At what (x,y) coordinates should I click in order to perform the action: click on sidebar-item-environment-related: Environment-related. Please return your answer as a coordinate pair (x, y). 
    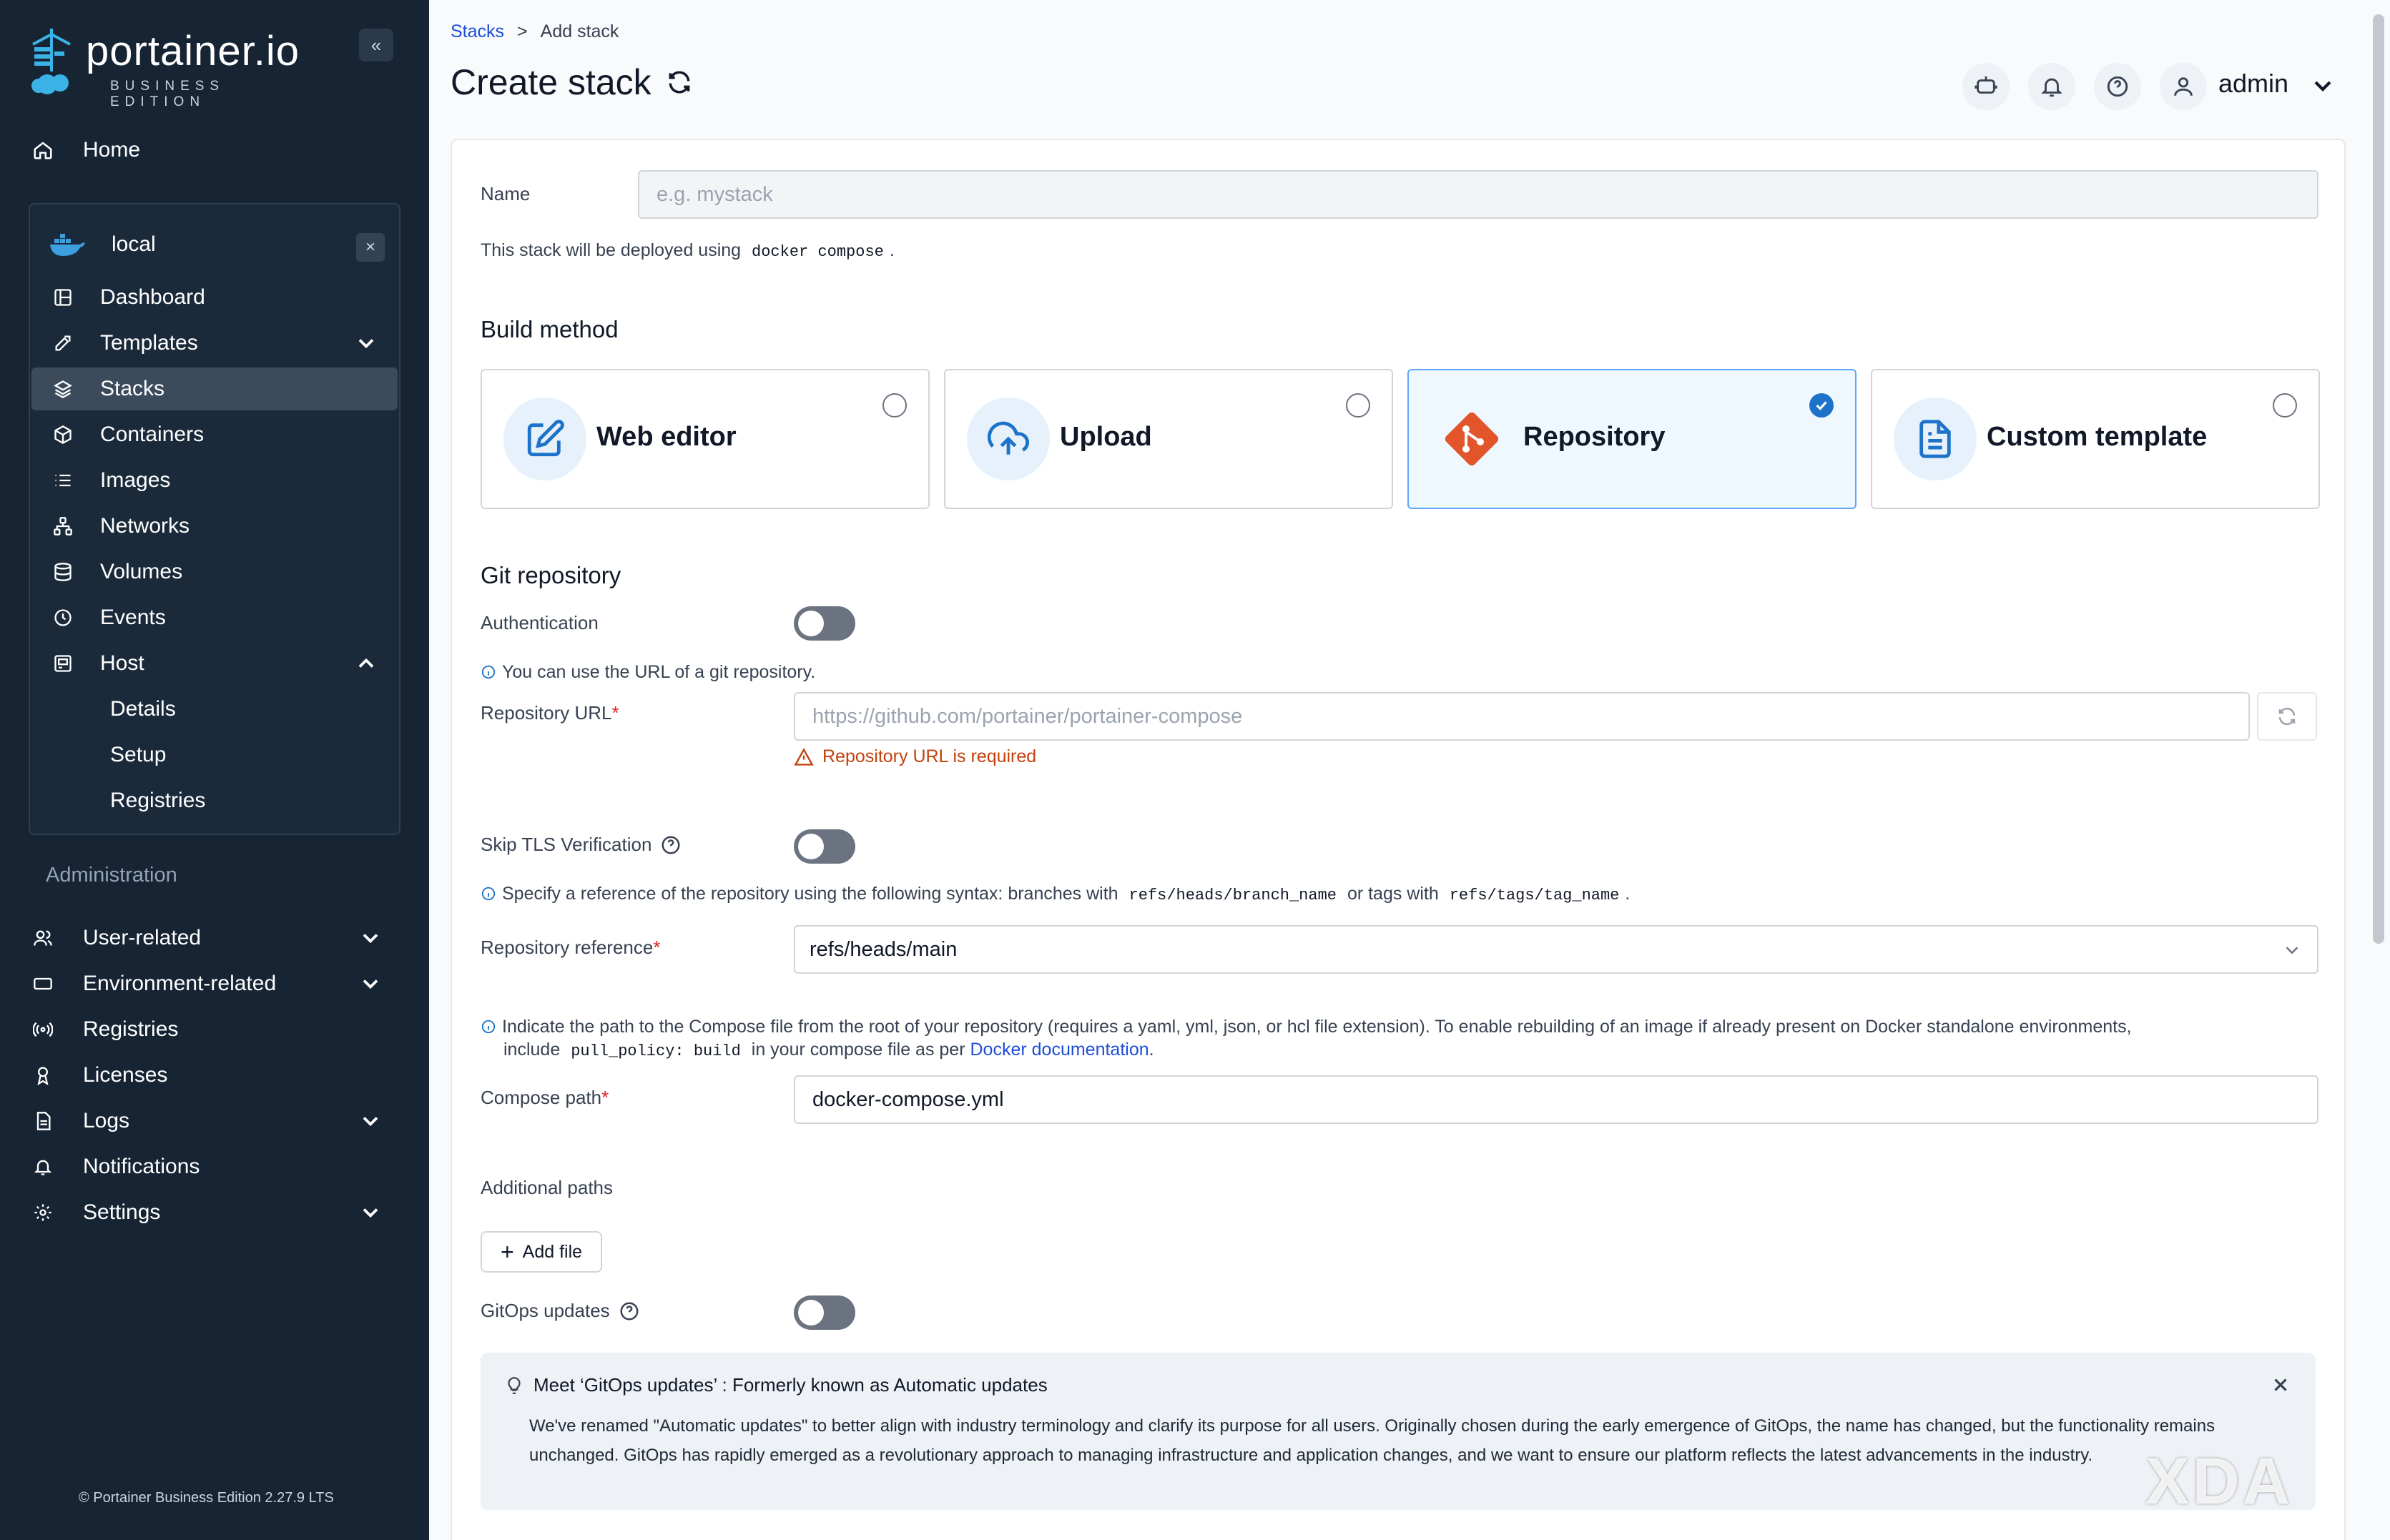
    Looking at the image, I should click on (215, 984).